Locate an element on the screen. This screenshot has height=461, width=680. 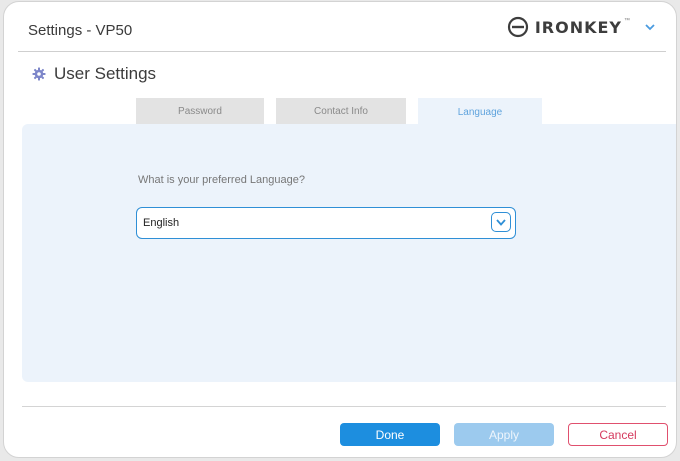
section-title: User Settings is located at coordinates (105, 73).